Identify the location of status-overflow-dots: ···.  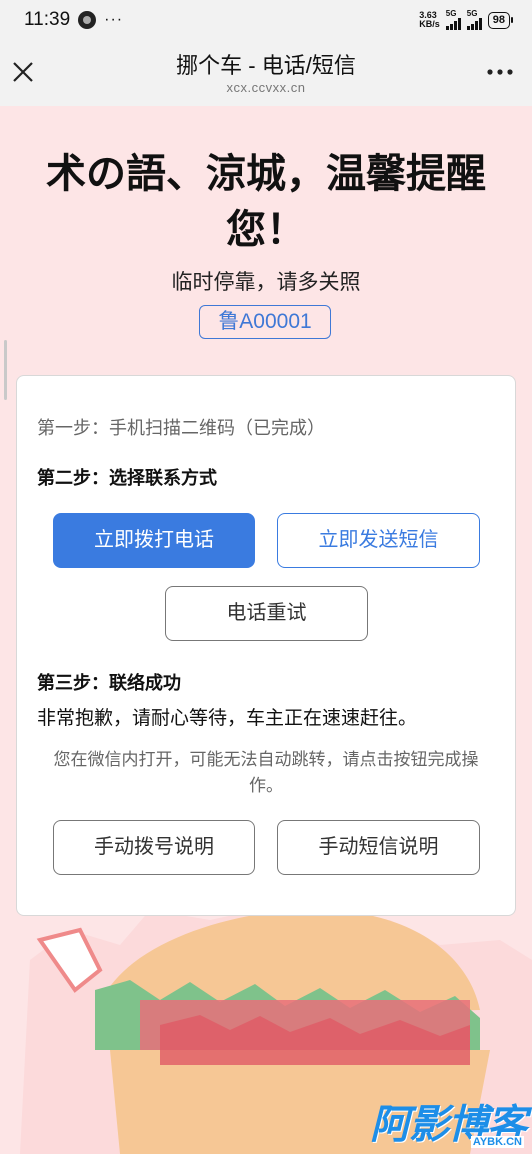
(114, 19).